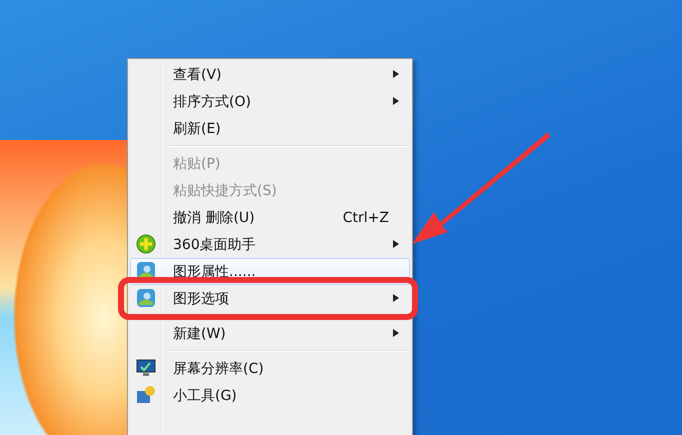 The image size is (682, 435). Describe the element at coordinates (270, 128) in the screenshot. I see `menu-item: 刷新(E)` at that location.